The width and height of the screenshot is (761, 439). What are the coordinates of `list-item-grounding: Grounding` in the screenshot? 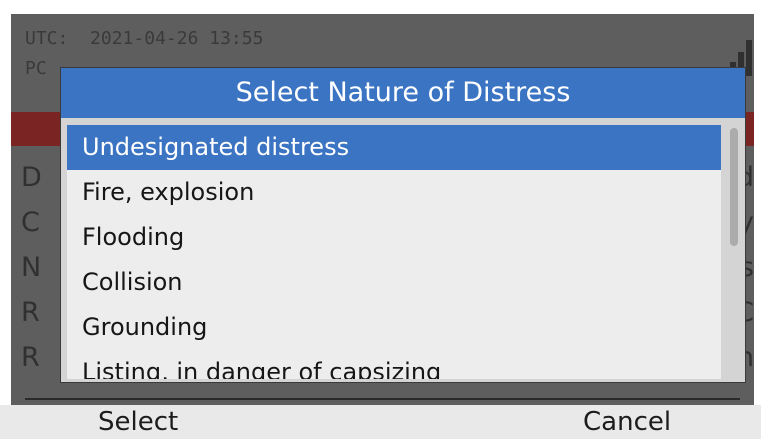 It's located at (394, 327).